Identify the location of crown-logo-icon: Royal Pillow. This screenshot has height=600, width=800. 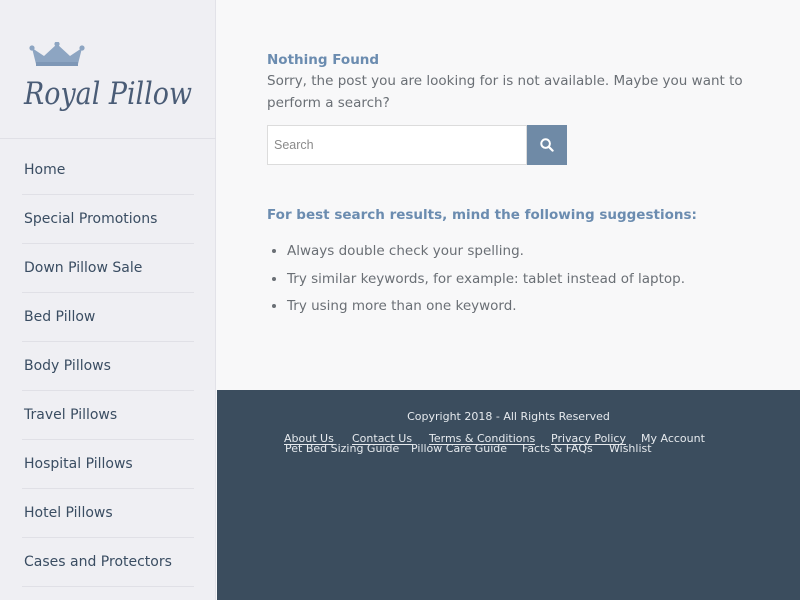
(107, 77).